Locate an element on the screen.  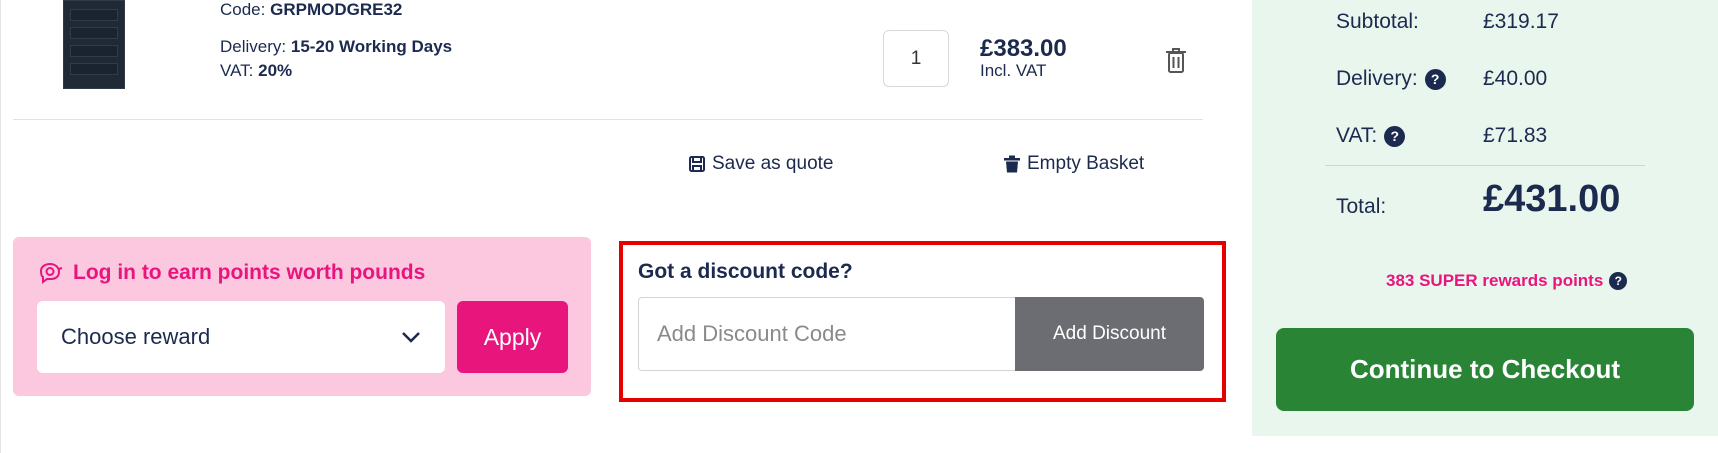
delivery-label-text: Delivery: is located at coordinates (1377, 78).